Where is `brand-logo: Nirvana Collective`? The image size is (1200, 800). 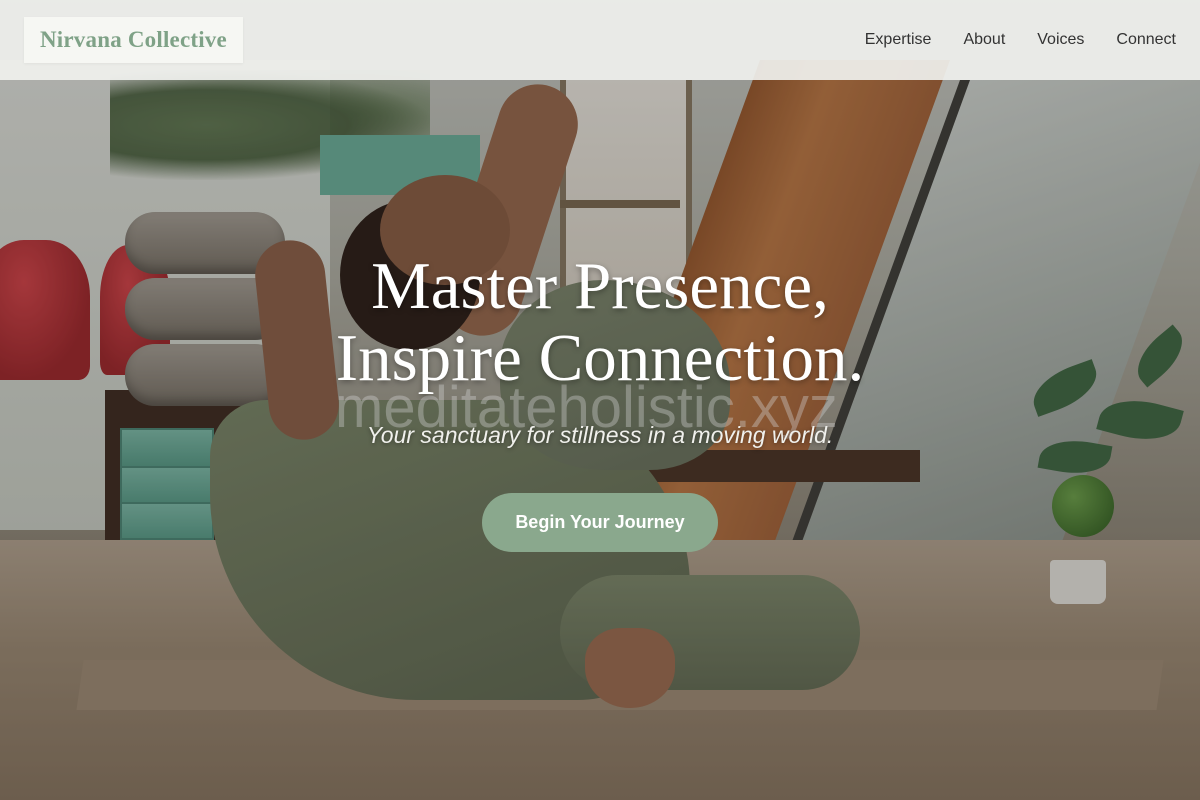 brand-logo: Nirvana Collective is located at coordinates (133, 40).